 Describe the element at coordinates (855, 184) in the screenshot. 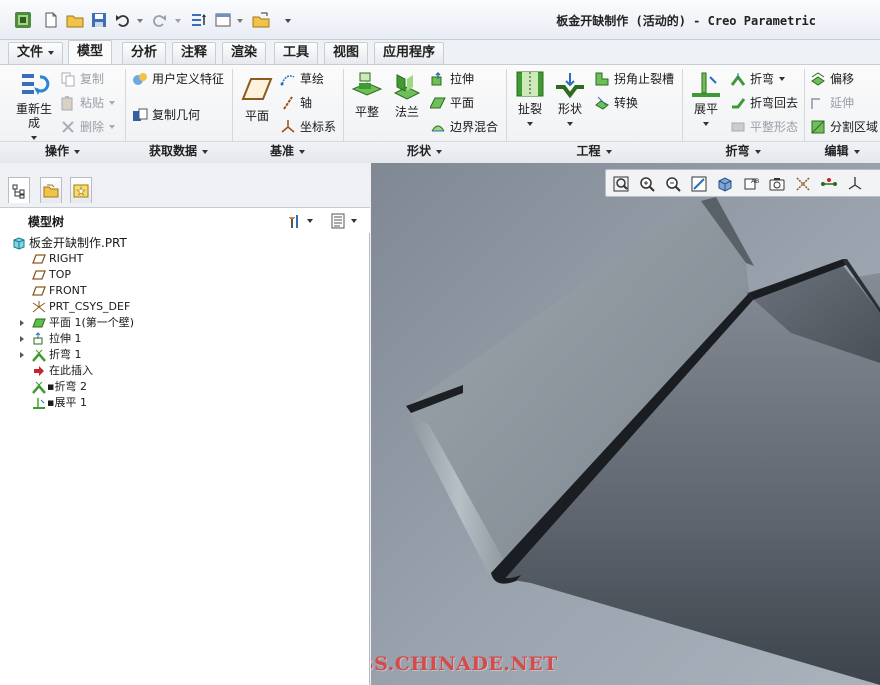

I see `csys-display-icon` at that location.